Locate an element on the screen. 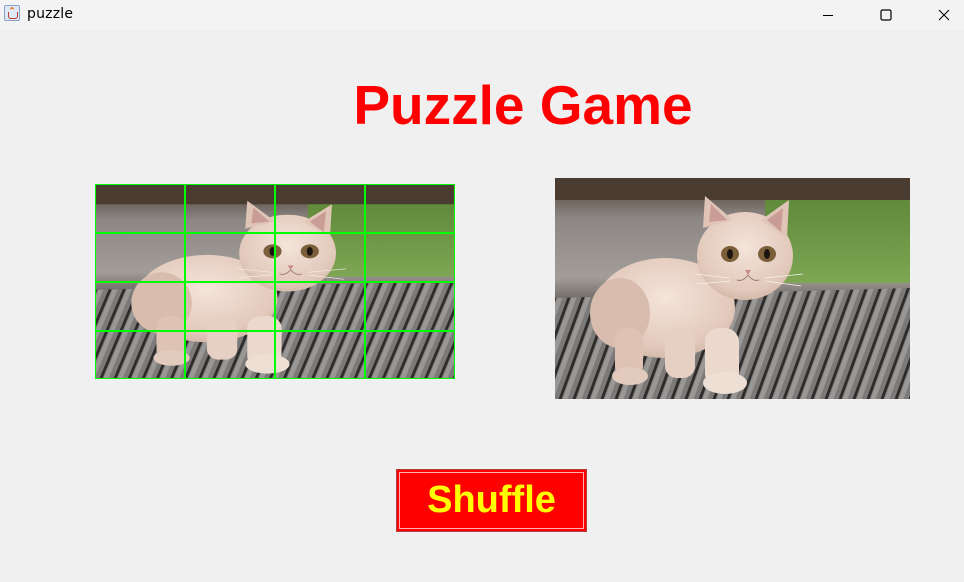 This screenshot has width=964, height=582. shuffle-button: Shuffle is located at coordinates (491, 500).